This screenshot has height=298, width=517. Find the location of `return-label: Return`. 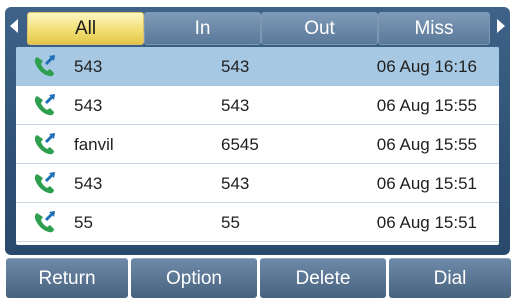

return-label: Return is located at coordinates (67, 278).